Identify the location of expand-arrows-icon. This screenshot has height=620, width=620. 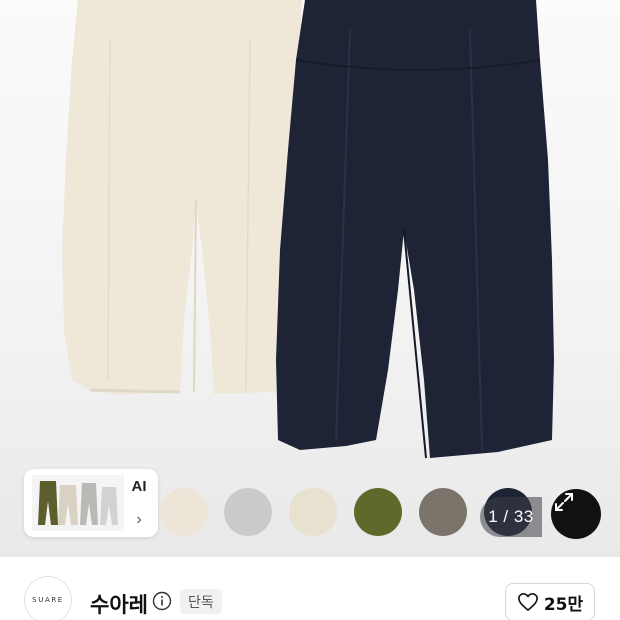
(564, 502).